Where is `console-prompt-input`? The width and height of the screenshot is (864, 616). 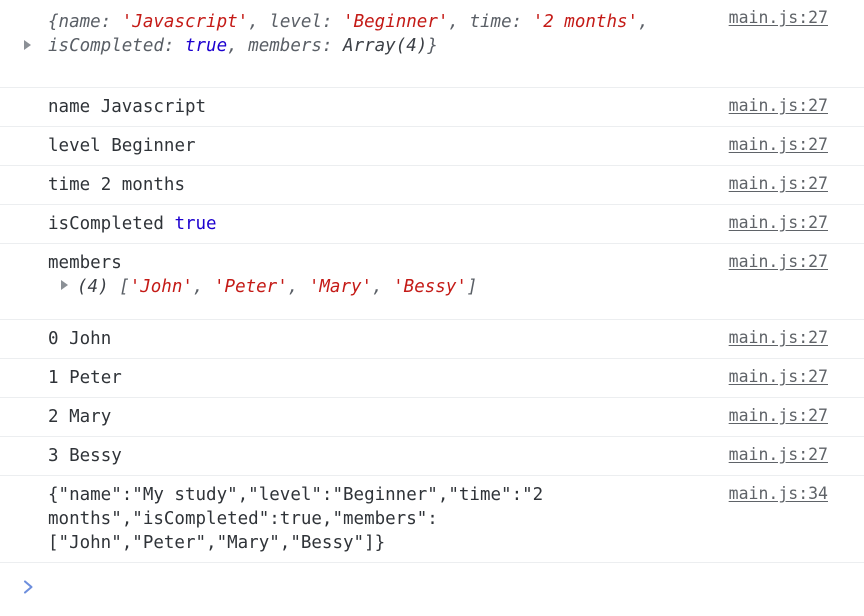
console-prompt-input is located at coordinates (455, 587).